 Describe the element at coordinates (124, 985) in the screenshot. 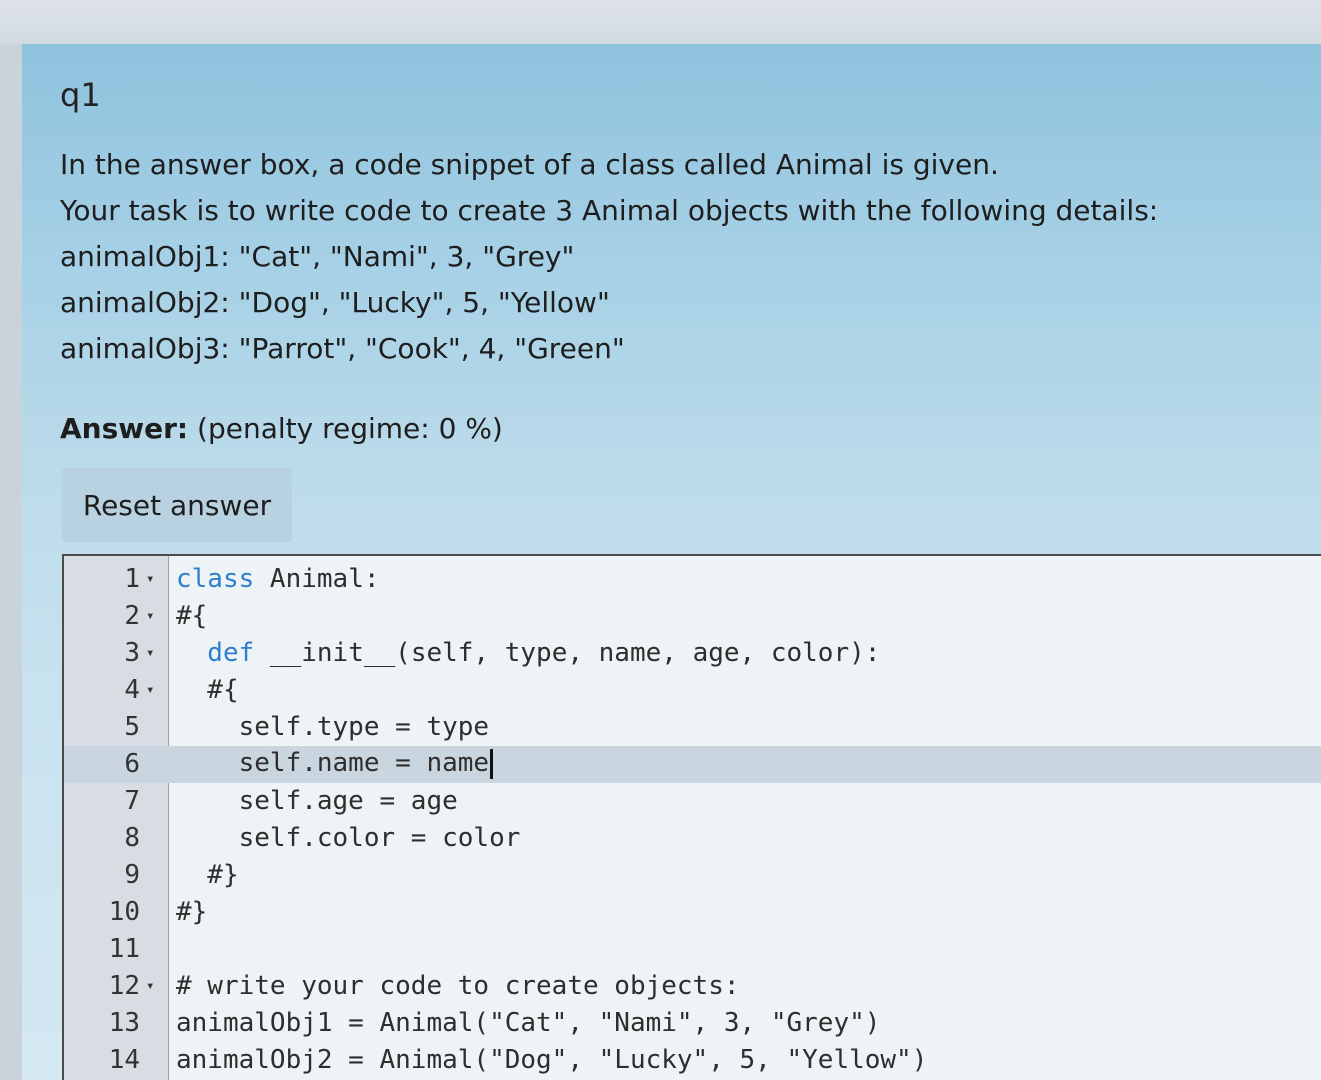

I see `line-number: 12` at that location.